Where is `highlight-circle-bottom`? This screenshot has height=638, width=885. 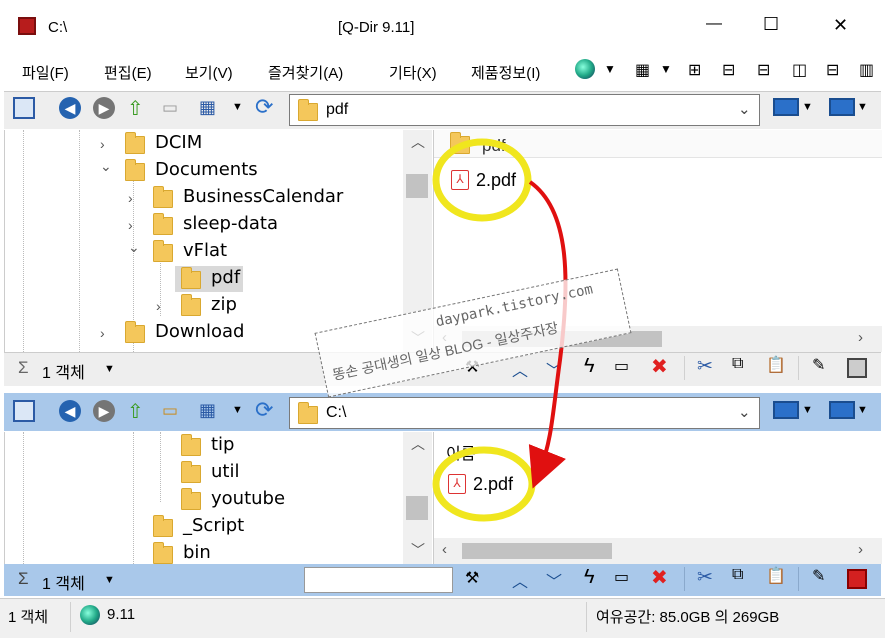
highlight-circle-bottom is located at coordinates (484, 484).